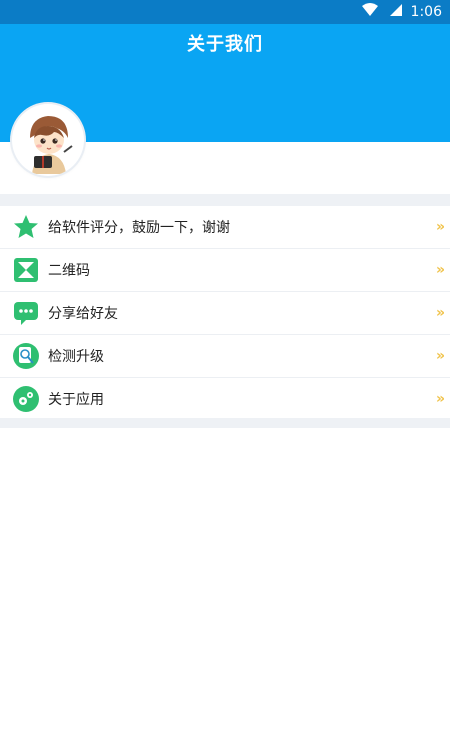 Image resolution: width=450 pixels, height=747 pixels. What do you see at coordinates (76, 400) in the screenshot?
I see `menu-item-label: 关于应用` at bounding box center [76, 400].